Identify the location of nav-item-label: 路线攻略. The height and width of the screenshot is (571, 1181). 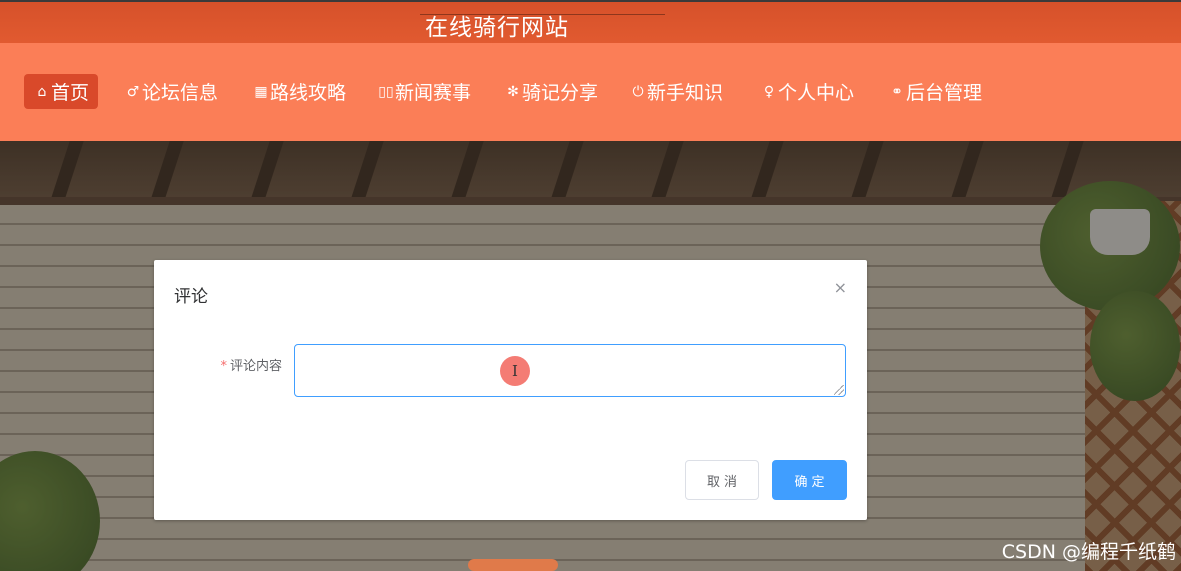
(308, 93).